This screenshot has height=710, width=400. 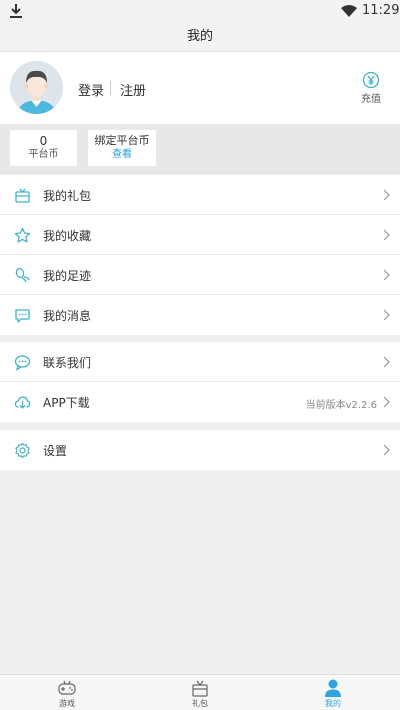 What do you see at coordinates (200, 38) in the screenshot?
I see `page-title: 我的` at bounding box center [200, 38].